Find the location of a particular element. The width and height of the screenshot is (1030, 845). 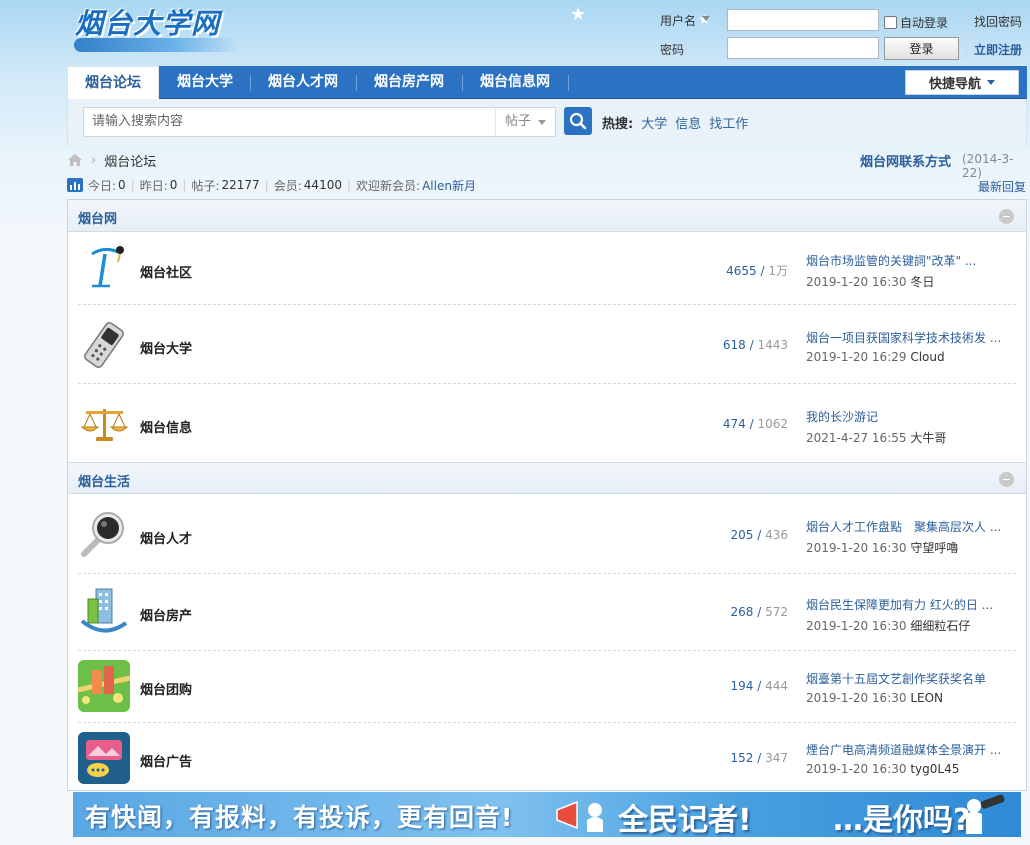

stats-chart-icon is located at coordinates (75, 185).